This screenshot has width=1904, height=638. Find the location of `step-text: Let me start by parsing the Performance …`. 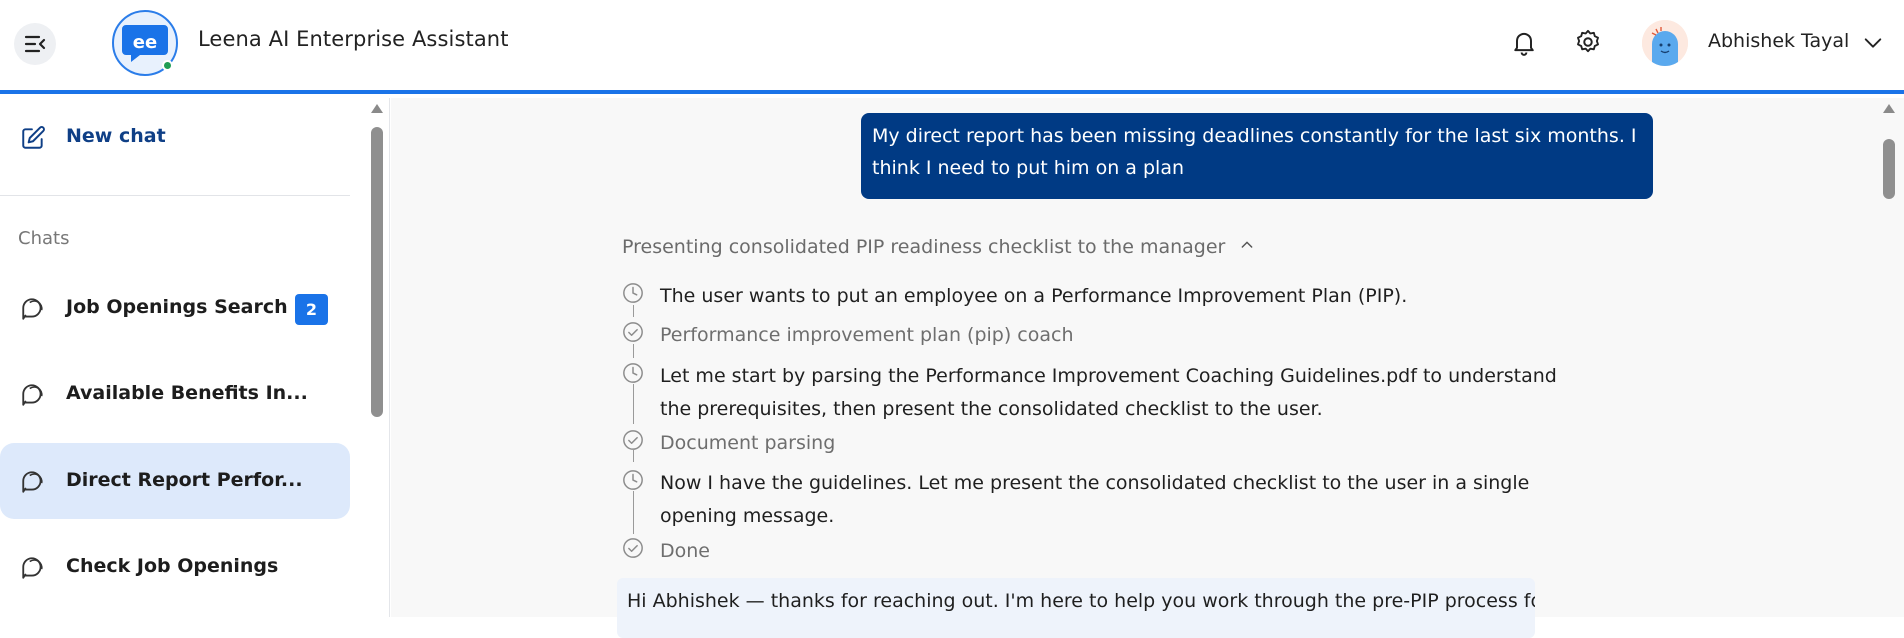

step-text: Let me start by parsing the Performance … is located at coordinates (1108, 376).